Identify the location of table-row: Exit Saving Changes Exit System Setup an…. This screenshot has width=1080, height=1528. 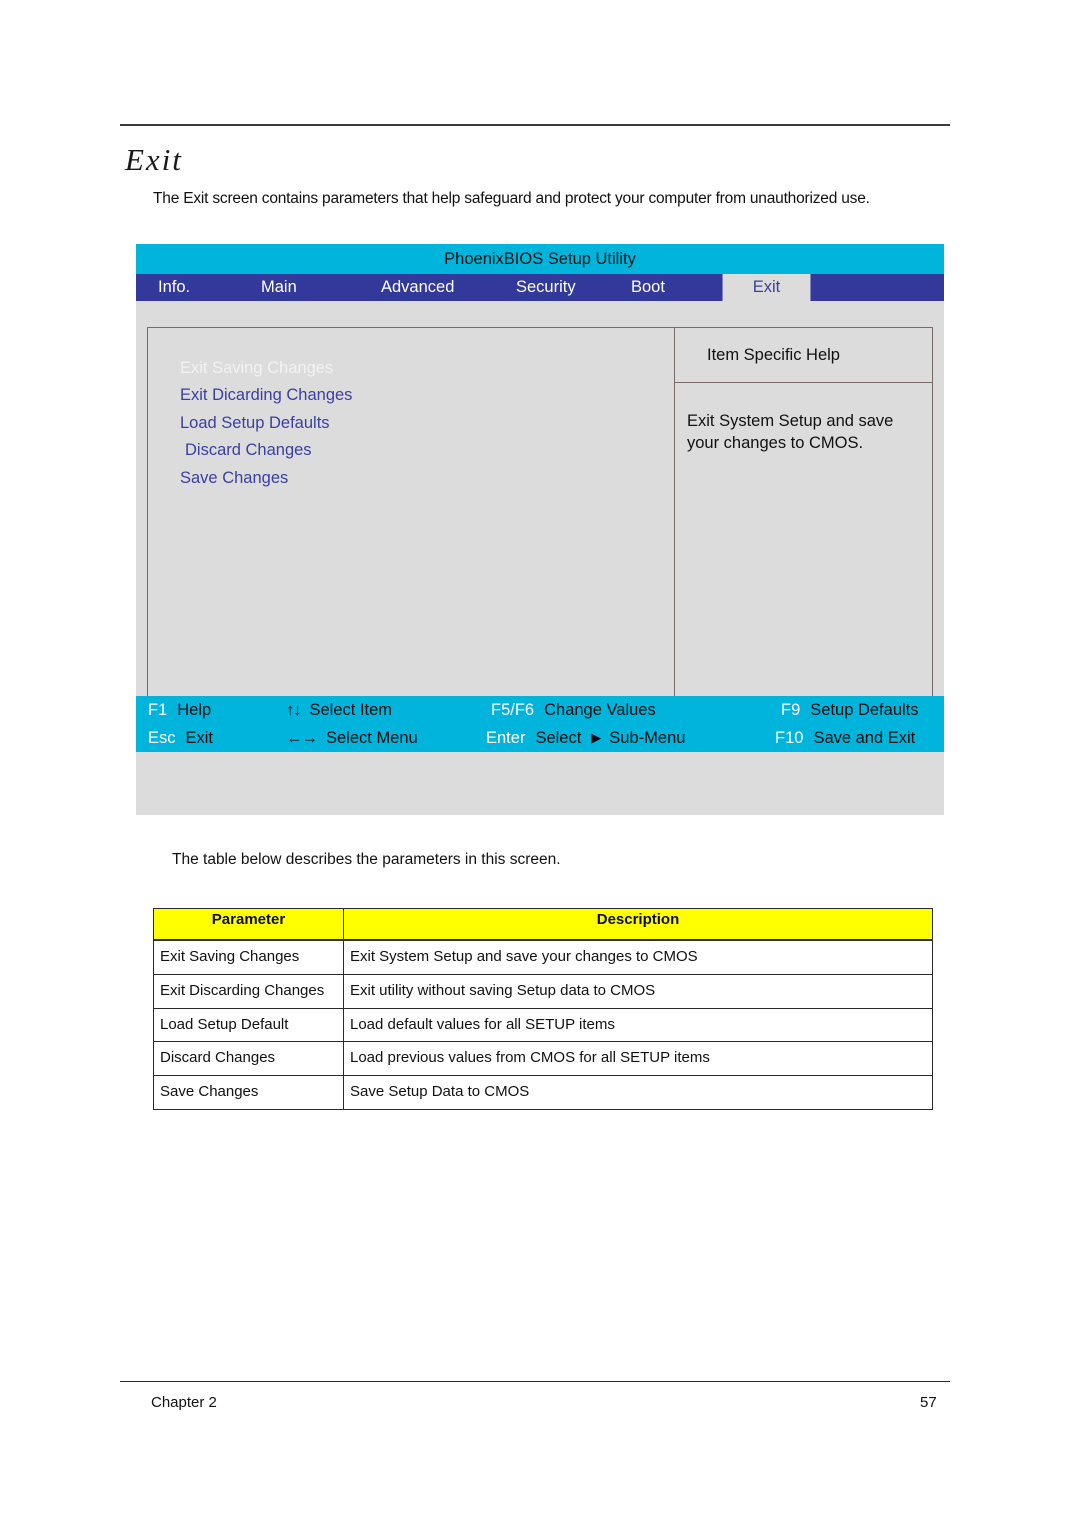
(543, 957).